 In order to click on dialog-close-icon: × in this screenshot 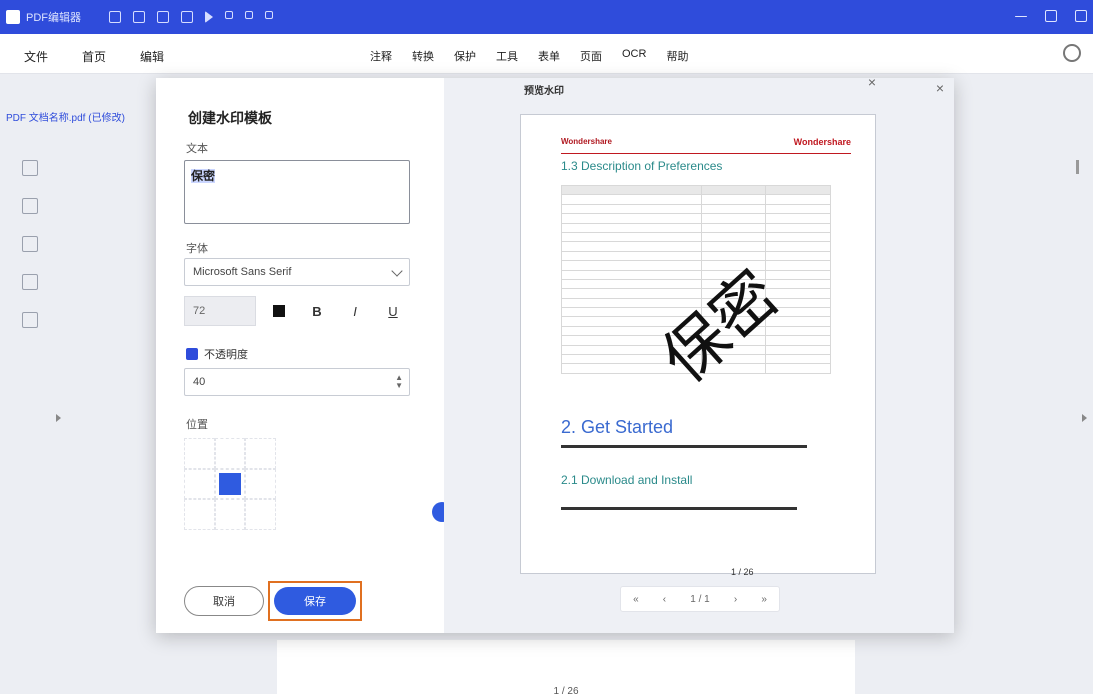, I will do `click(940, 88)`.